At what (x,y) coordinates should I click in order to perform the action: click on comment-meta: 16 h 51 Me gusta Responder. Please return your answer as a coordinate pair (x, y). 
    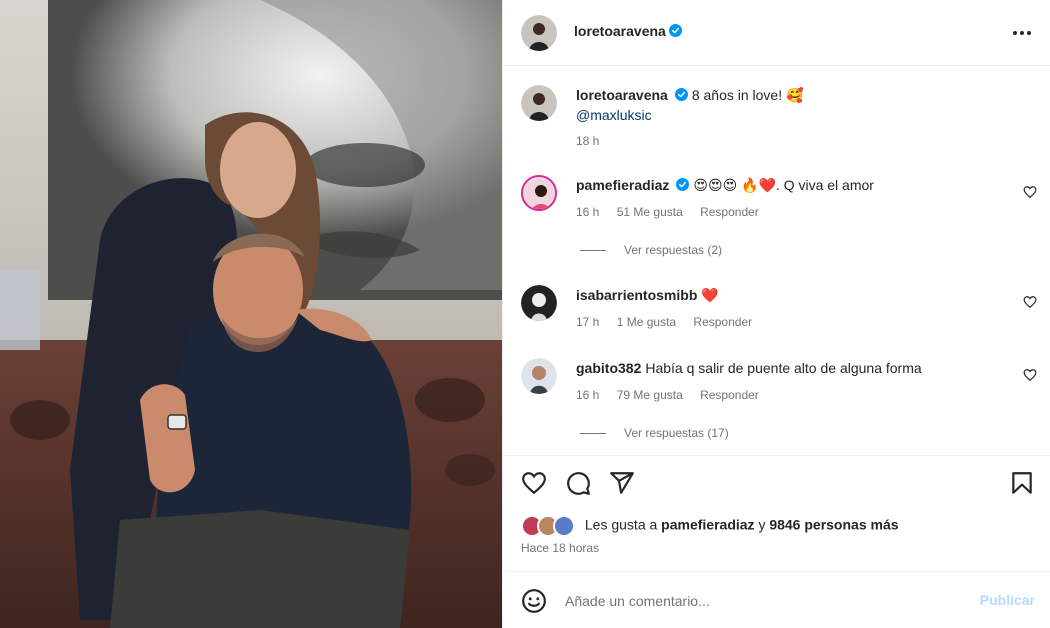
    Looking at the image, I should click on (674, 212).